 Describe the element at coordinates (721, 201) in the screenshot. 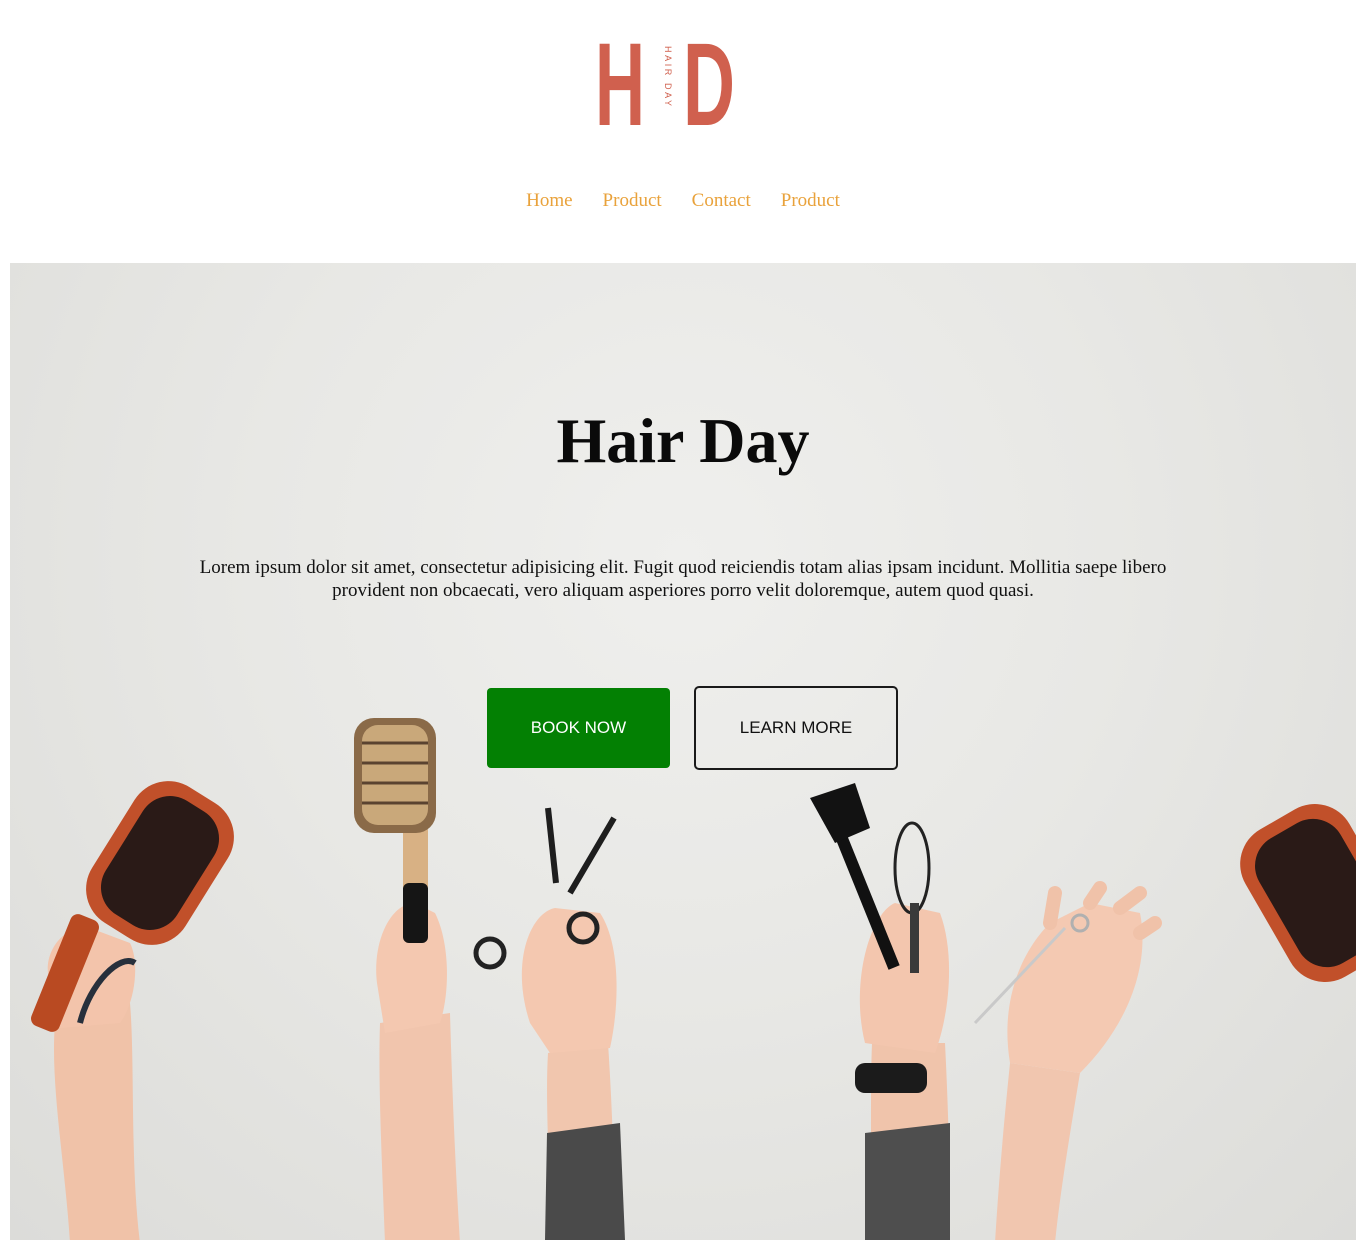

I see `nav-contact: Contact` at that location.